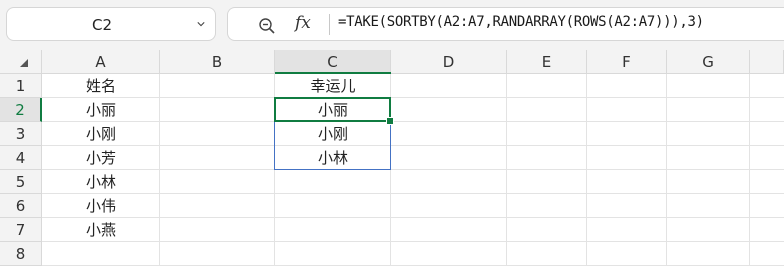 This screenshot has width=784, height=266. I want to click on insert-function-icon: fx, so click(303, 23).